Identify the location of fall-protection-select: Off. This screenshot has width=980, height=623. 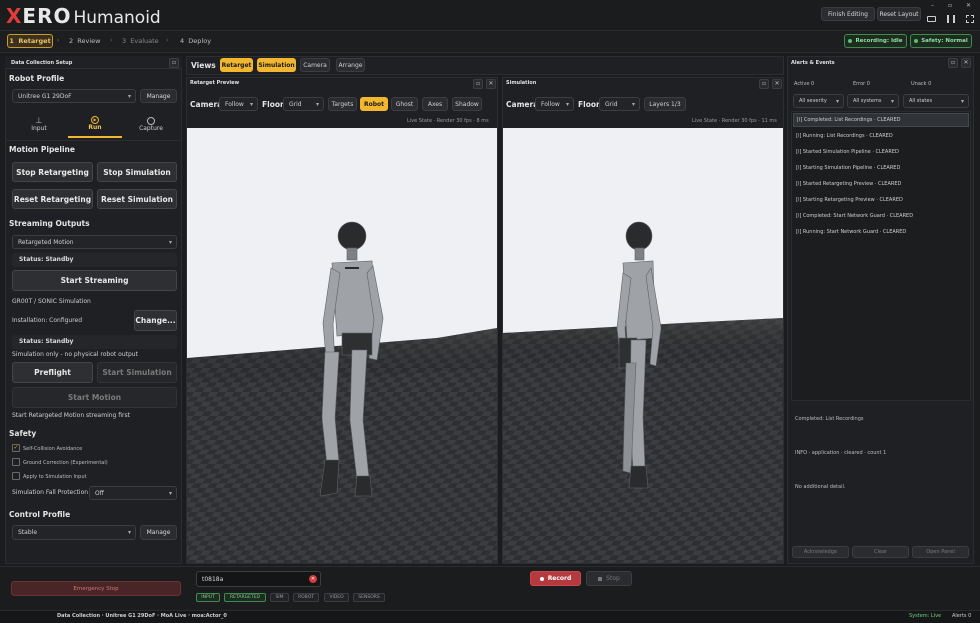
(133, 493).